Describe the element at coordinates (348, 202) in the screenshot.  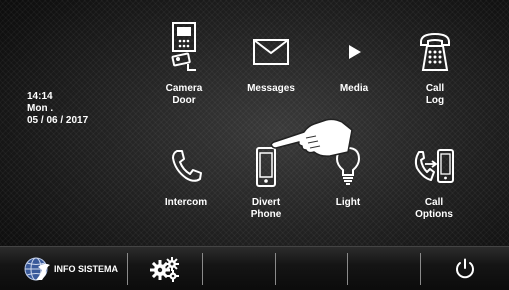
I see `light-label: Light` at that location.